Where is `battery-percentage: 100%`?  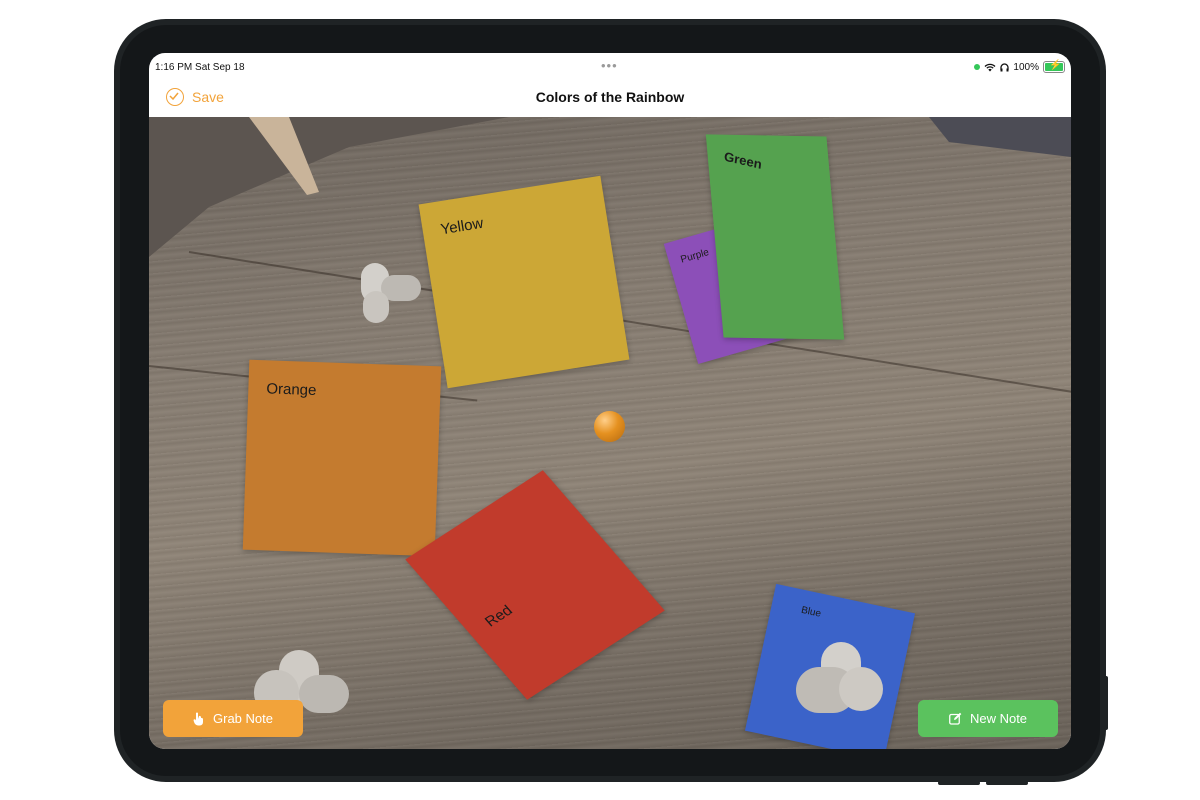
battery-percentage: 100% is located at coordinates (1026, 67).